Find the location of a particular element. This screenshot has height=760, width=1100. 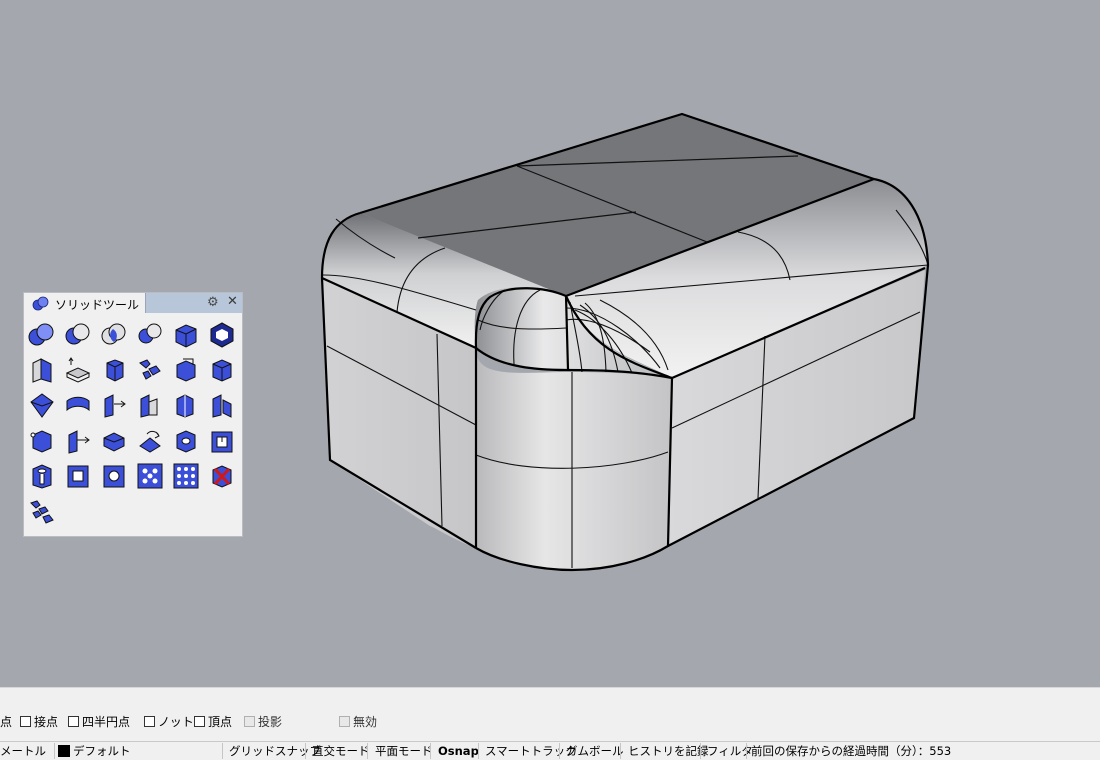

round-hole-icon is located at coordinates (78, 476).